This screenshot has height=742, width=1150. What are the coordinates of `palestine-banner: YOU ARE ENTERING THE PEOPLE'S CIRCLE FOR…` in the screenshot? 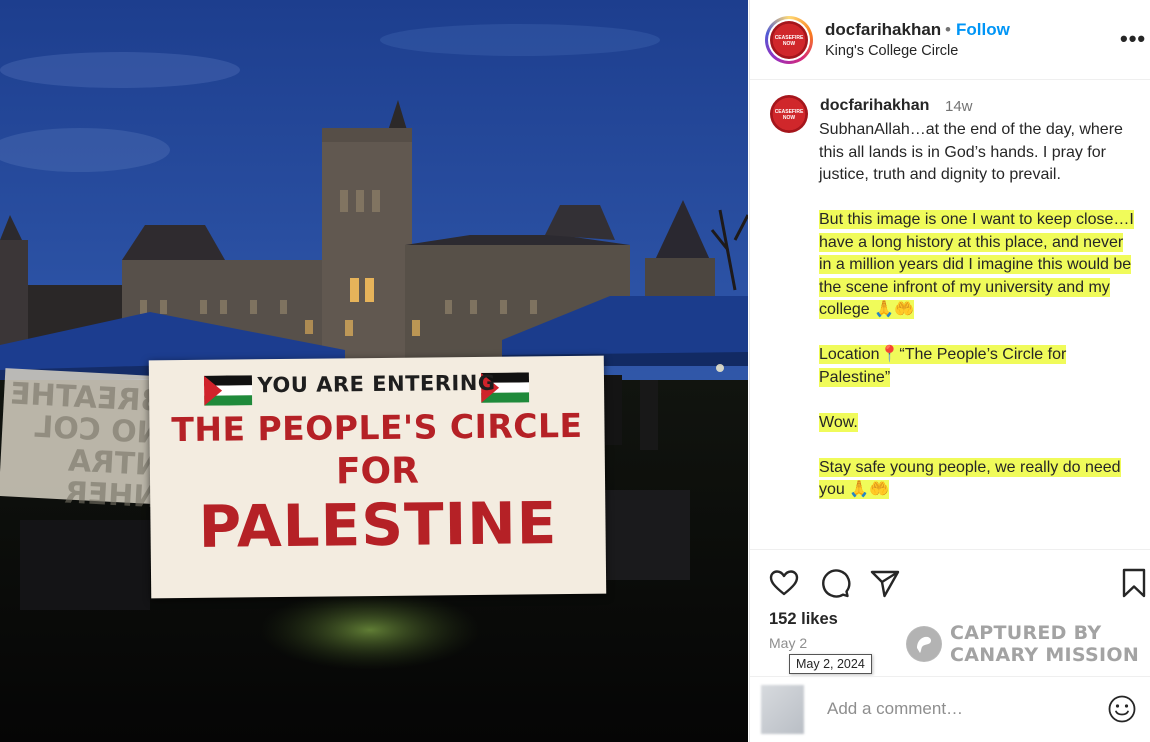 It's located at (377, 477).